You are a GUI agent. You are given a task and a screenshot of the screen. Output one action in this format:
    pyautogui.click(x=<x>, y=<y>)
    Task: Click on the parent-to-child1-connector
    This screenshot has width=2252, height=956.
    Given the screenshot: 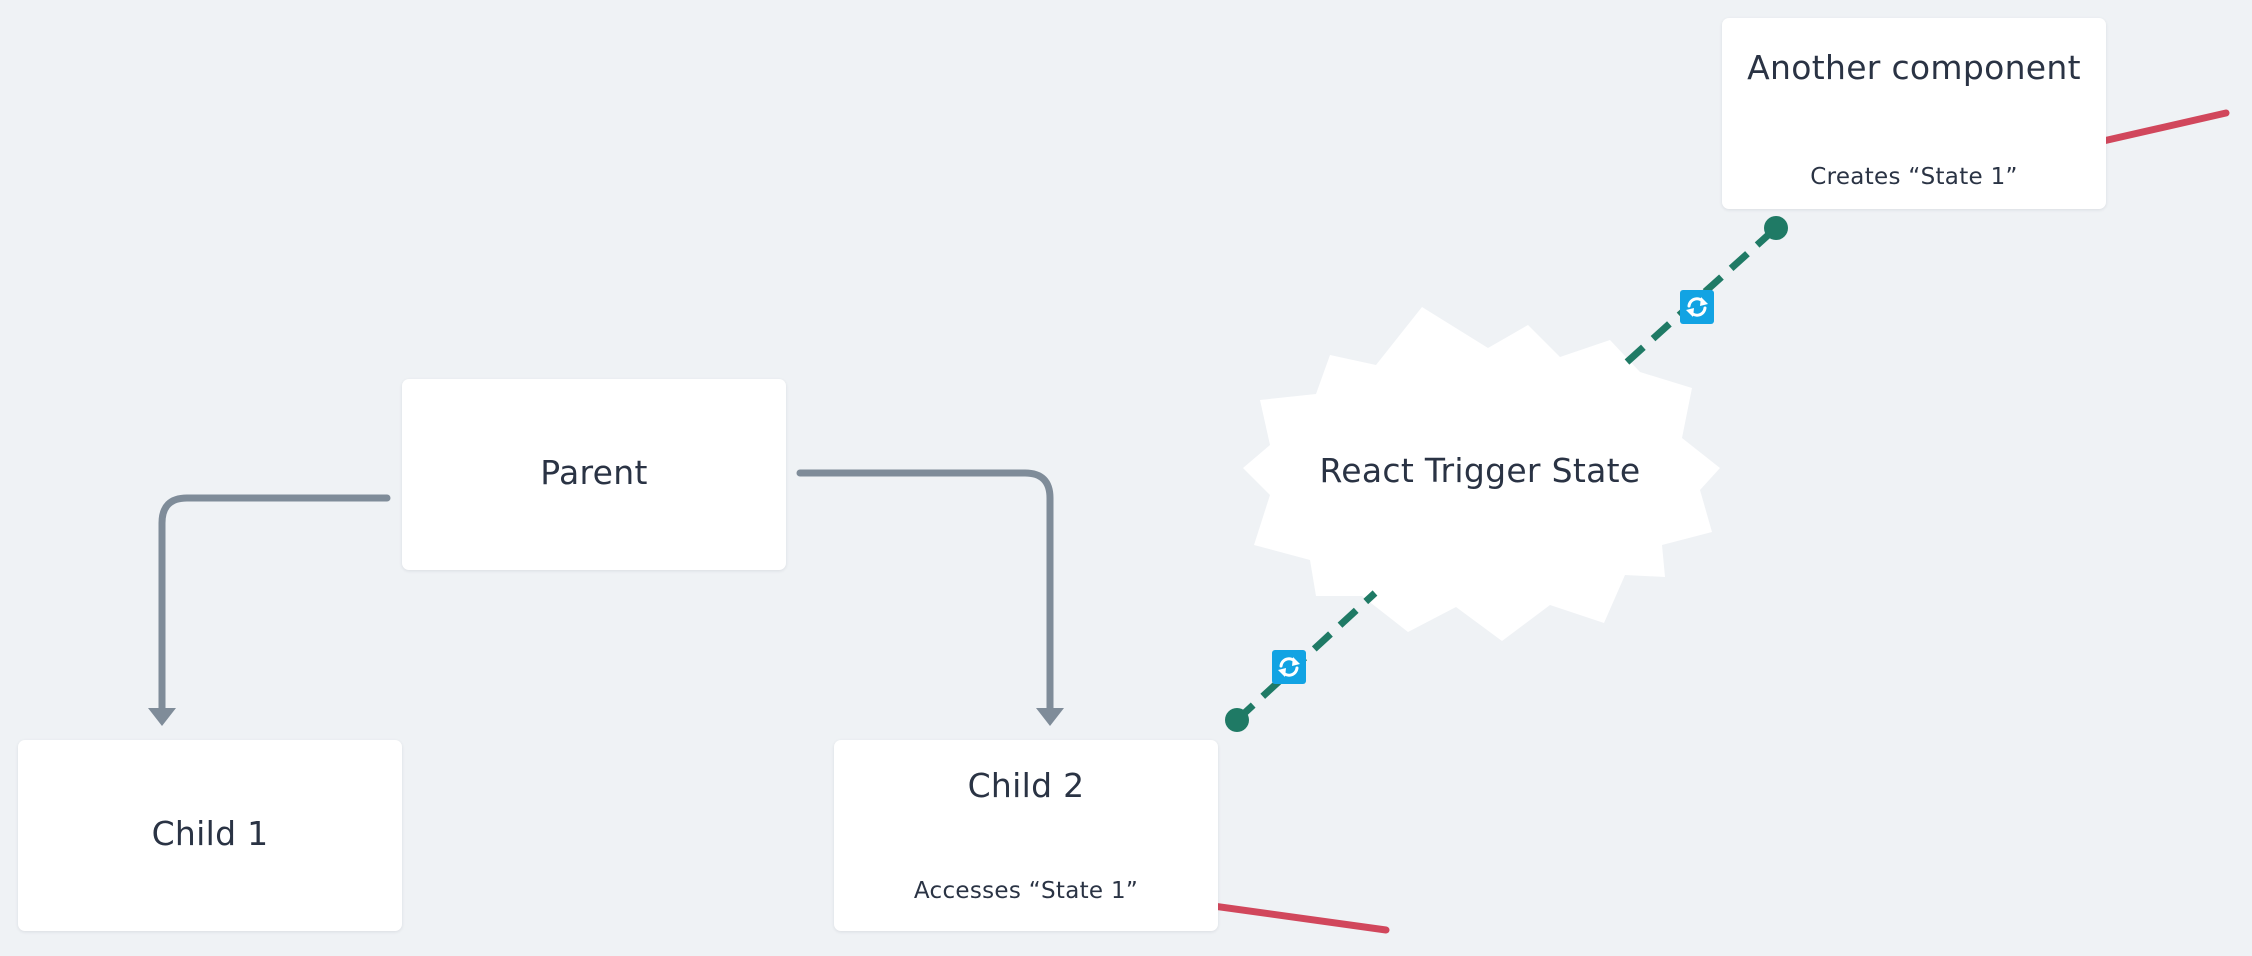 What is the action you would take?
    pyautogui.click(x=274, y=605)
    